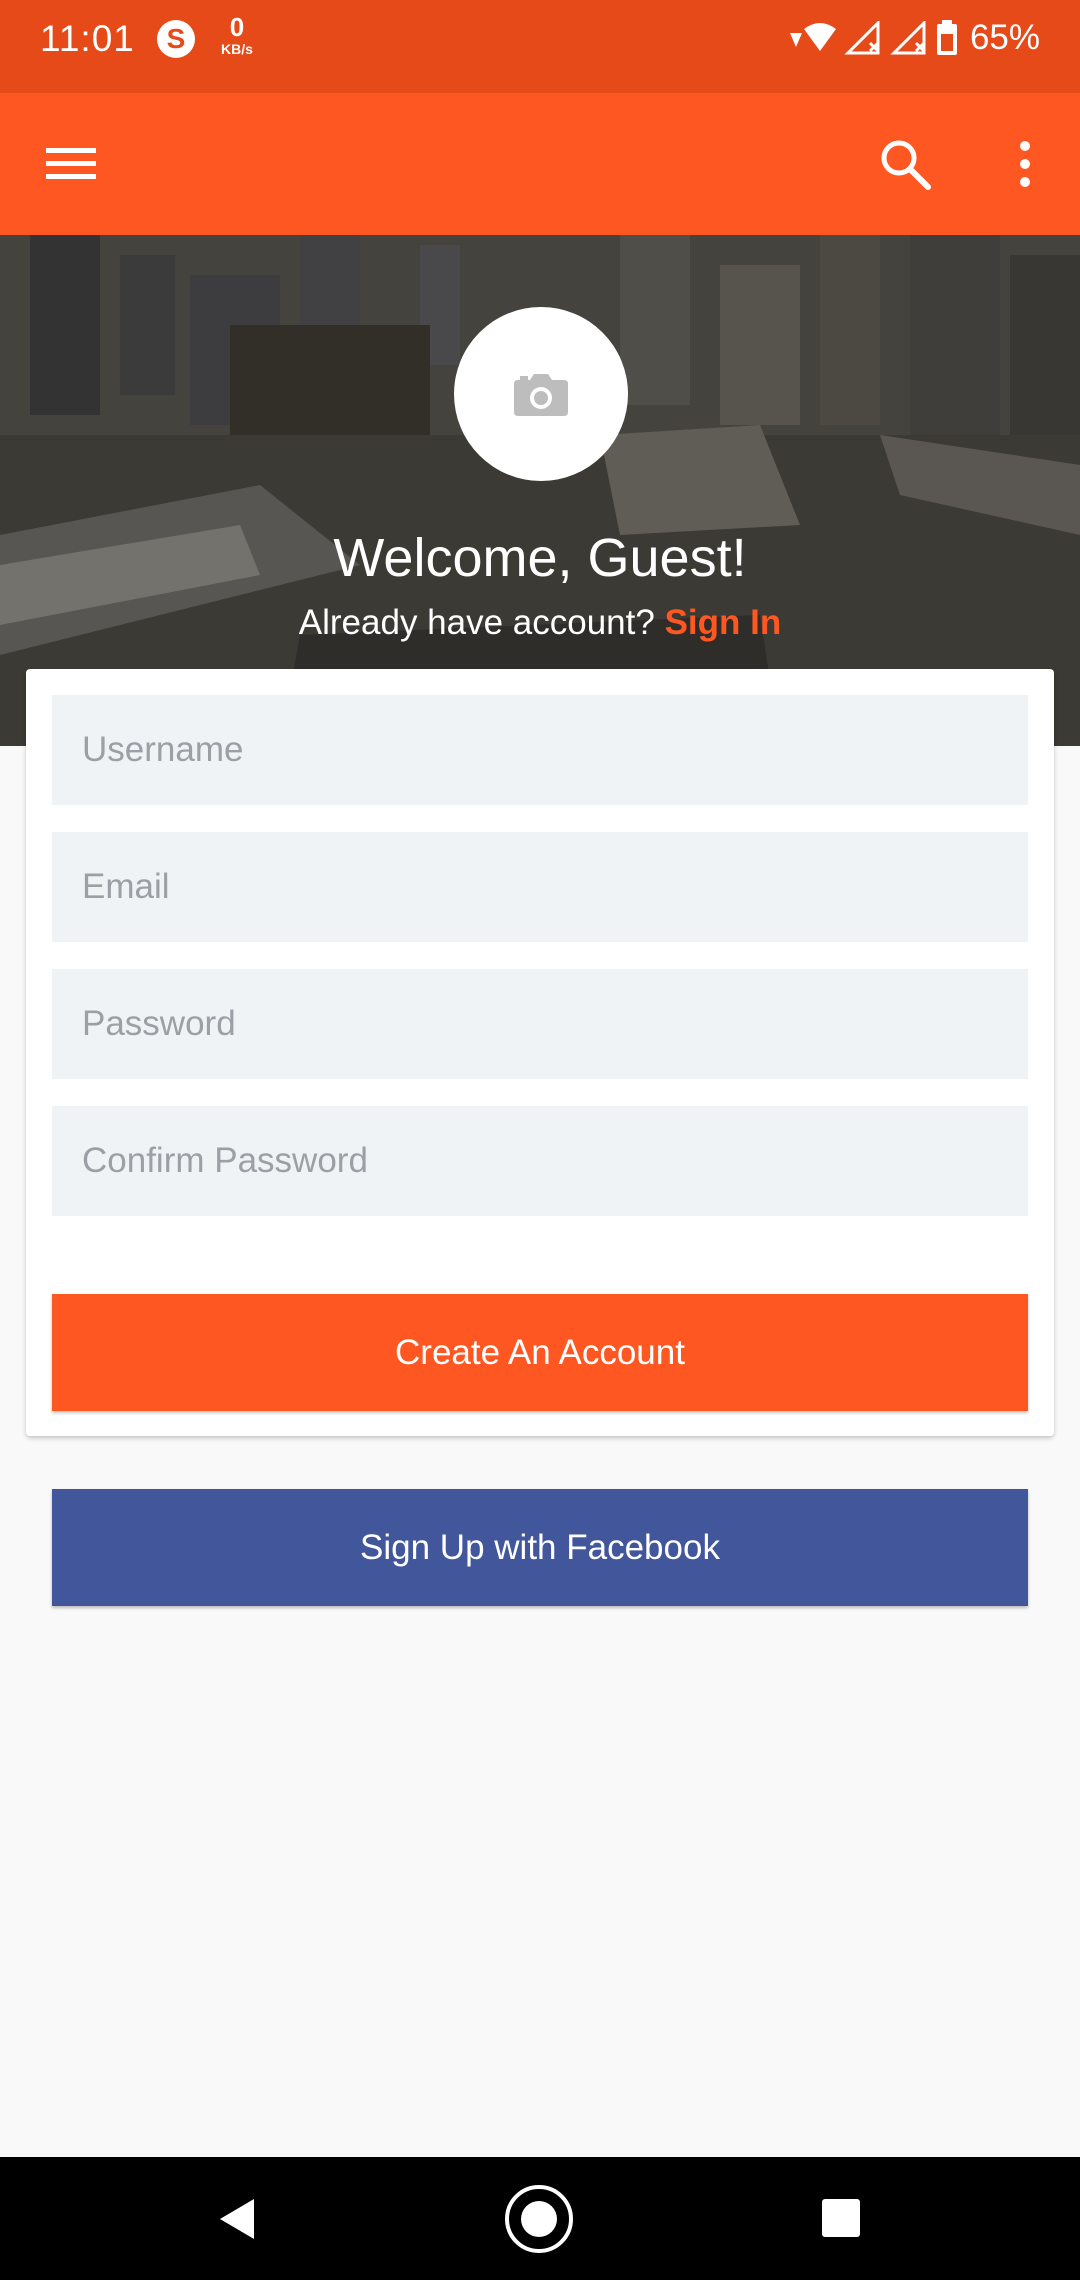 This screenshot has width=1080, height=2280. Describe the element at coordinates (540, 887) in the screenshot. I see `email-input` at that location.